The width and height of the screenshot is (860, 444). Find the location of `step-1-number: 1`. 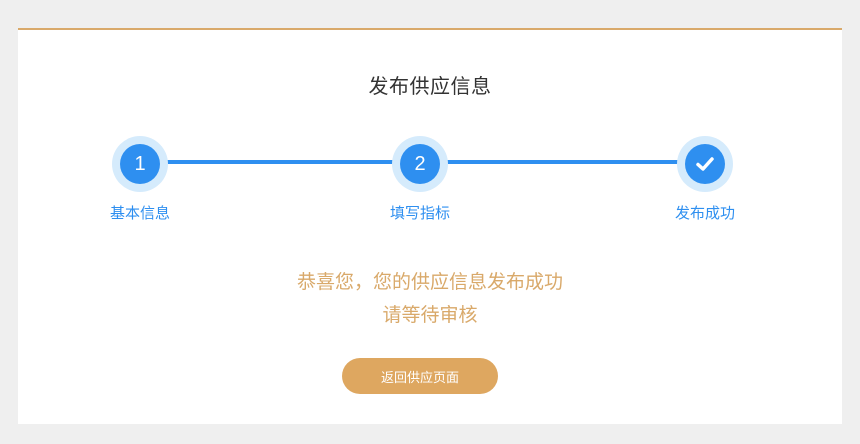

step-1-number: 1 is located at coordinates (140, 164).